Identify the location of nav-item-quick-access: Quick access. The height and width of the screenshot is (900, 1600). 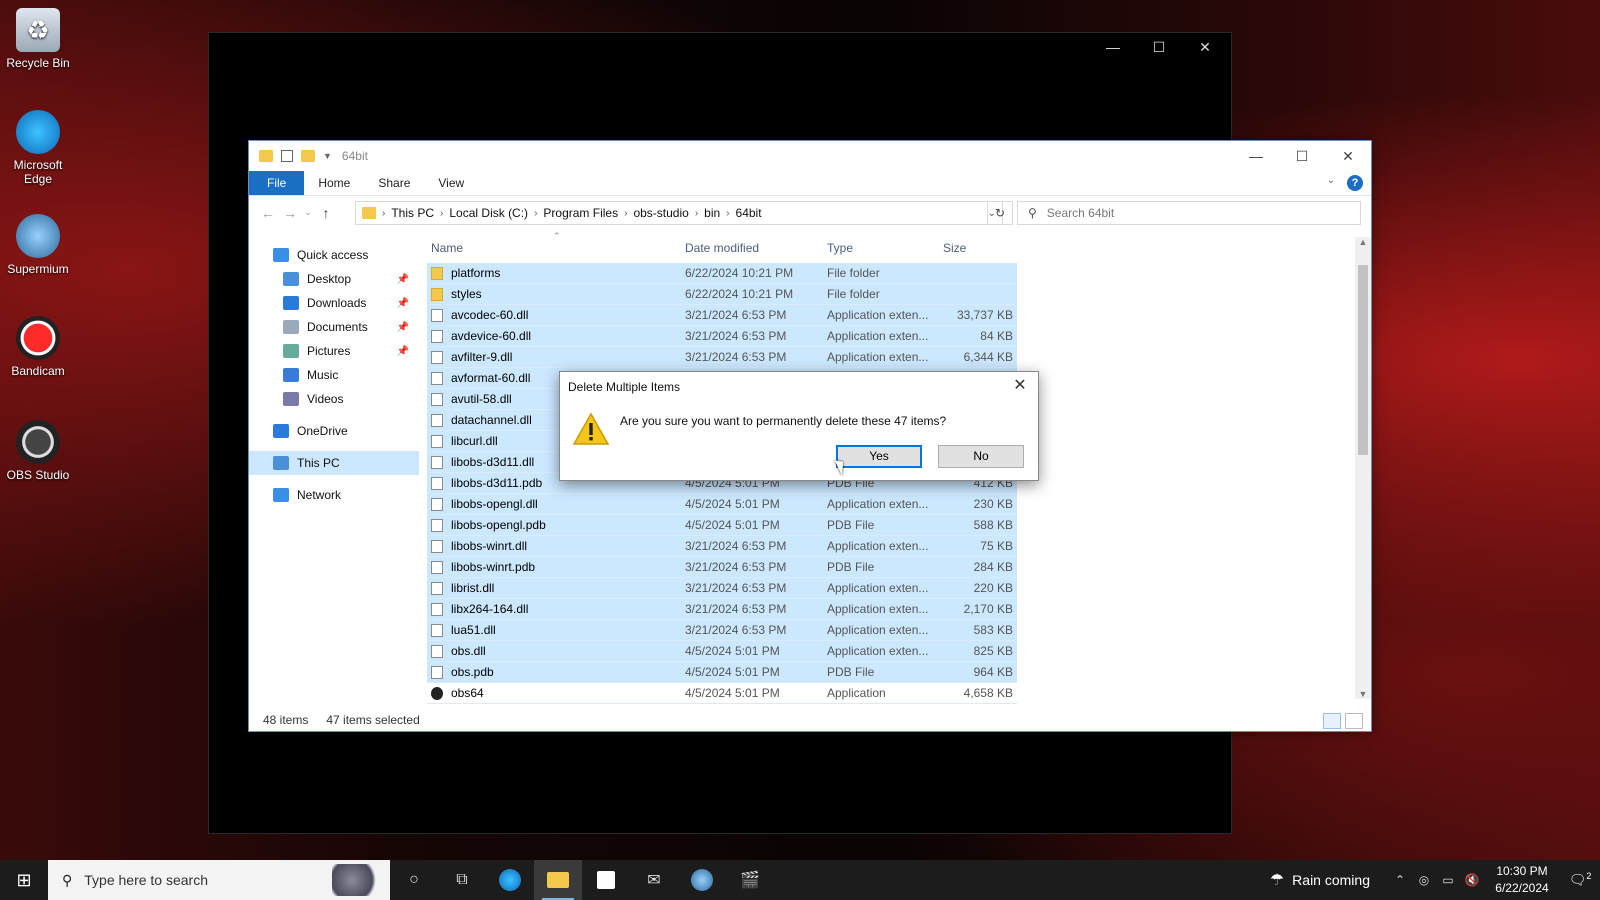
(334, 255).